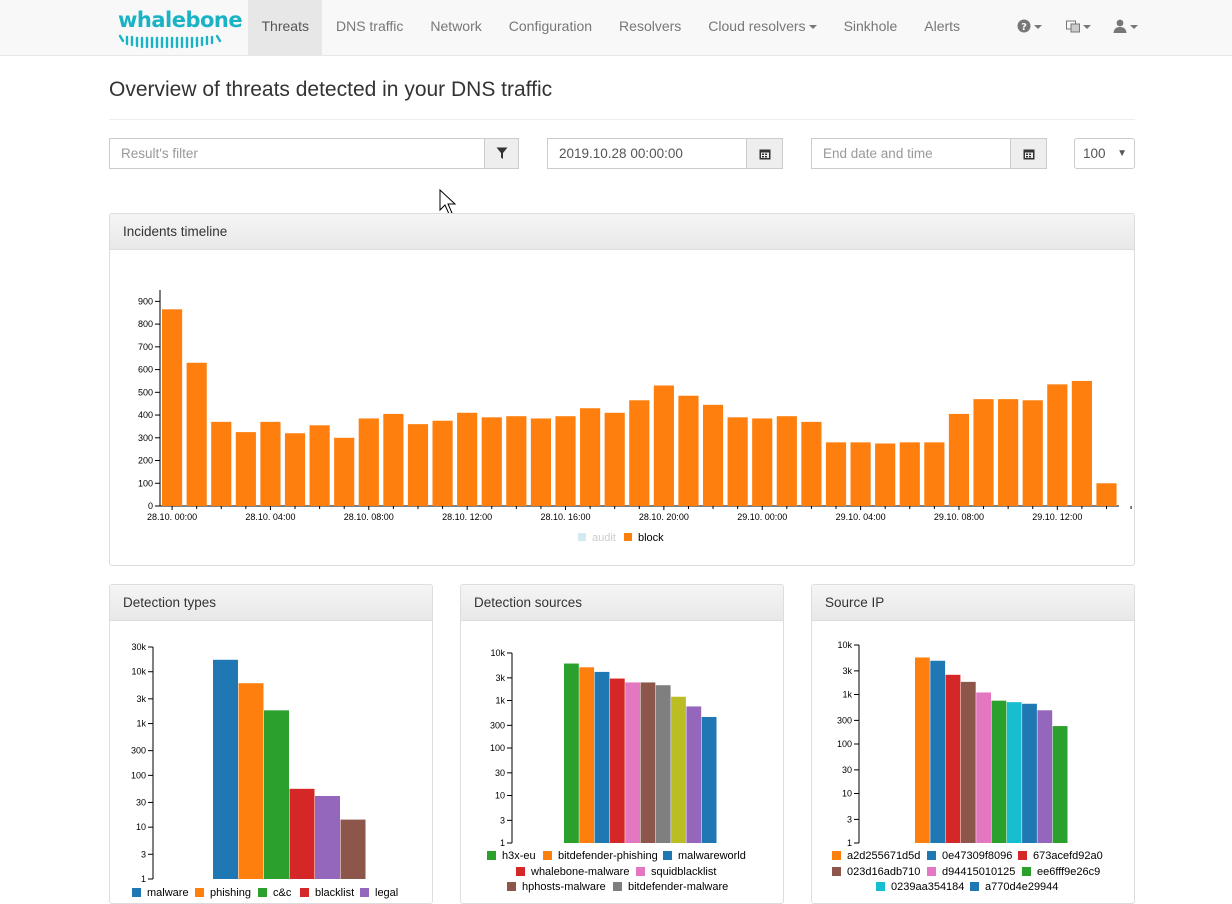  Describe the element at coordinates (456, 28) in the screenshot. I see `nav-network: Network` at that location.